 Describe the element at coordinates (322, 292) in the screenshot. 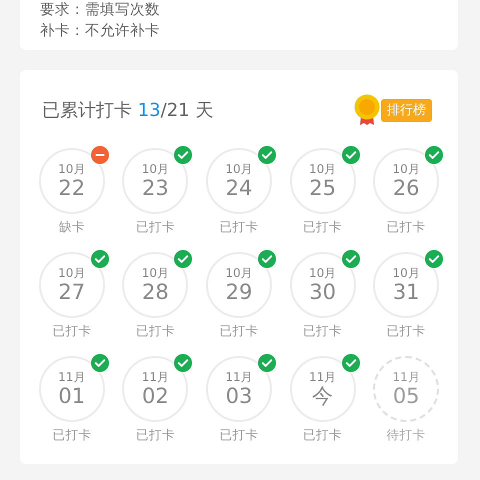

I see `day-number: 30` at that location.